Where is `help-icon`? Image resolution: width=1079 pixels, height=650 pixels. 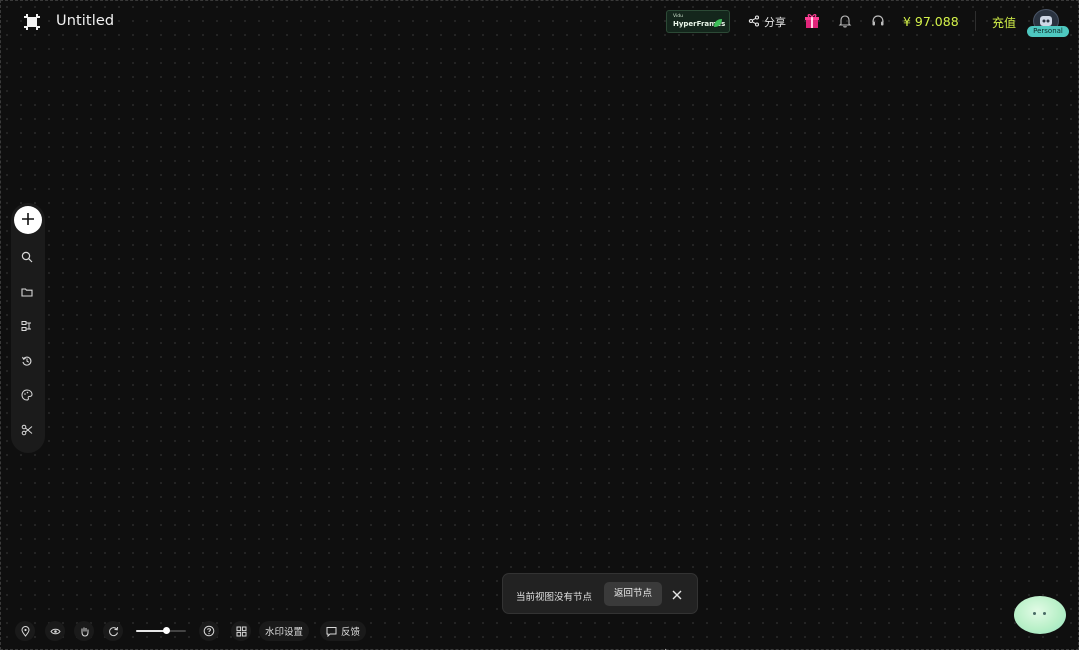
help-icon is located at coordinates (209, 631).